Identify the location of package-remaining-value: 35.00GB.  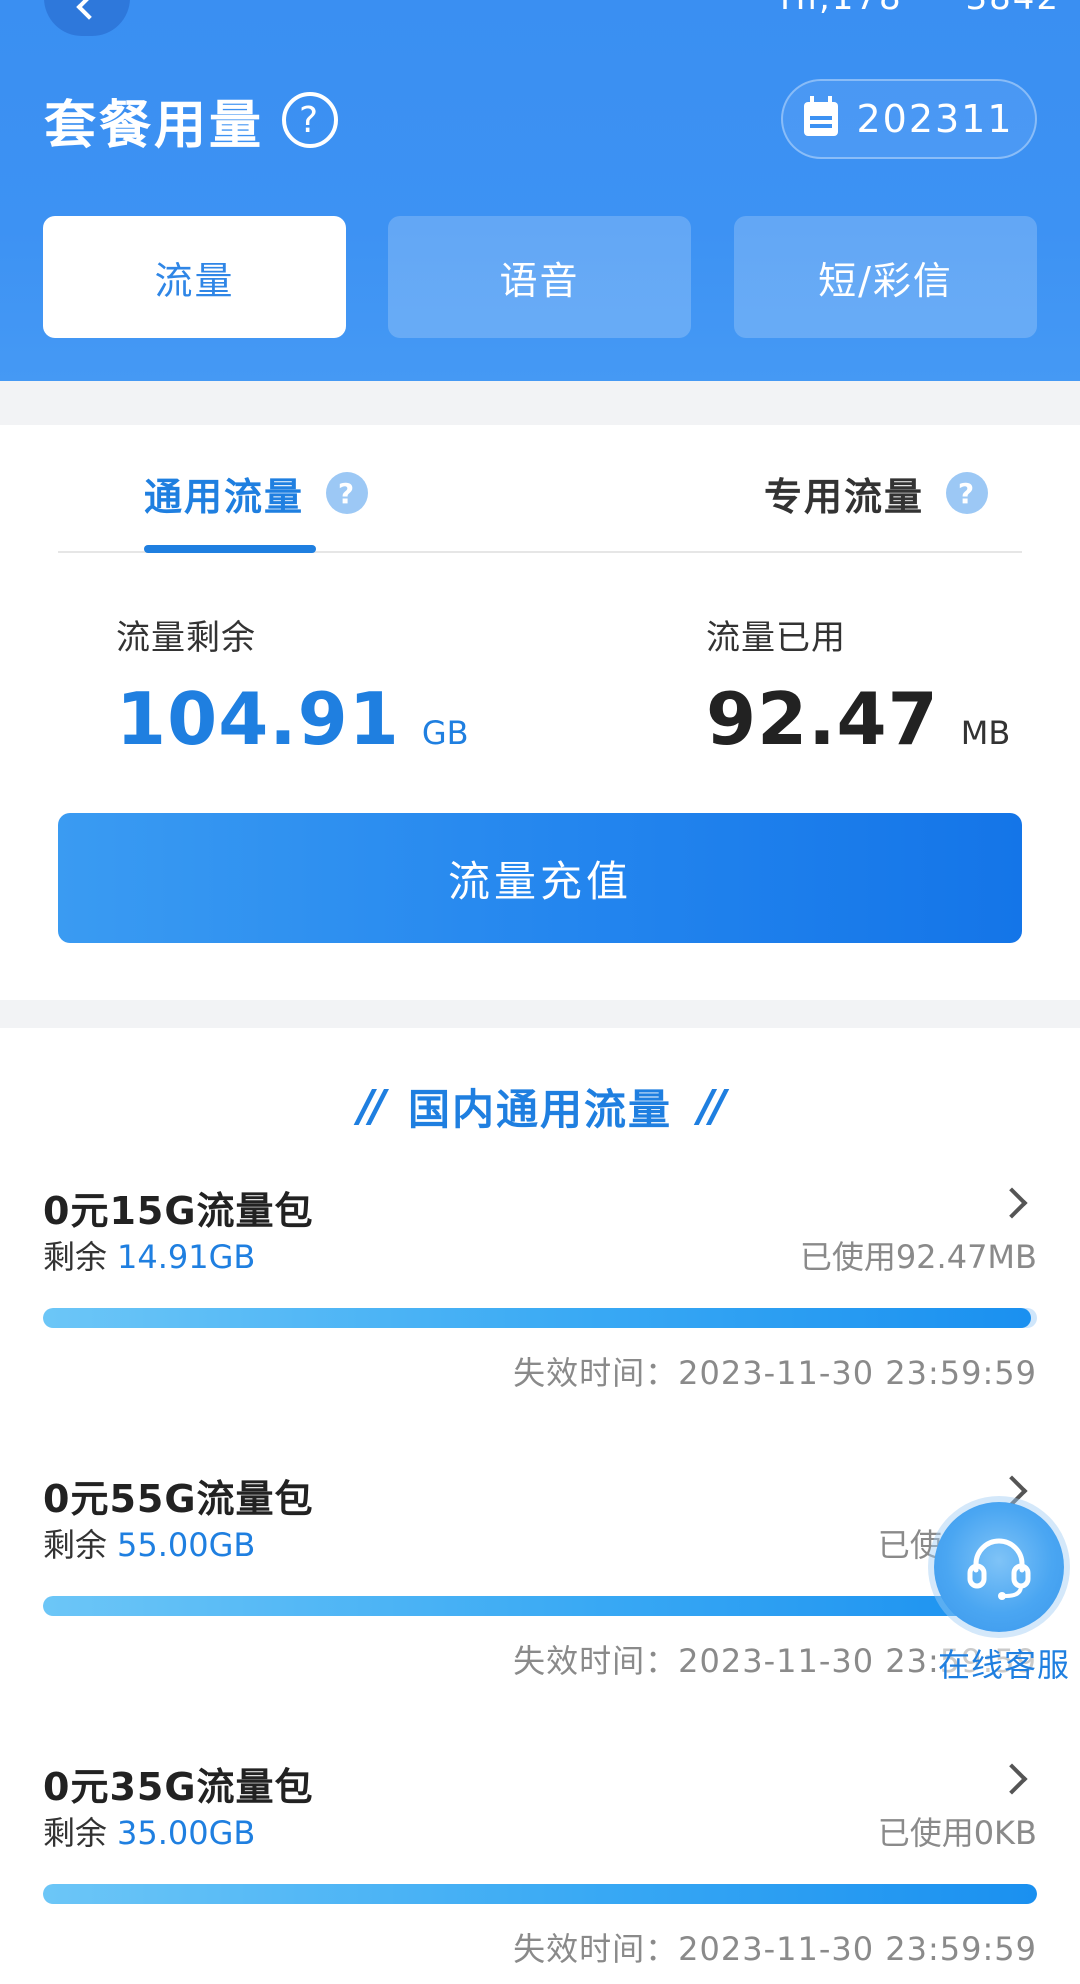
(186, 1833).